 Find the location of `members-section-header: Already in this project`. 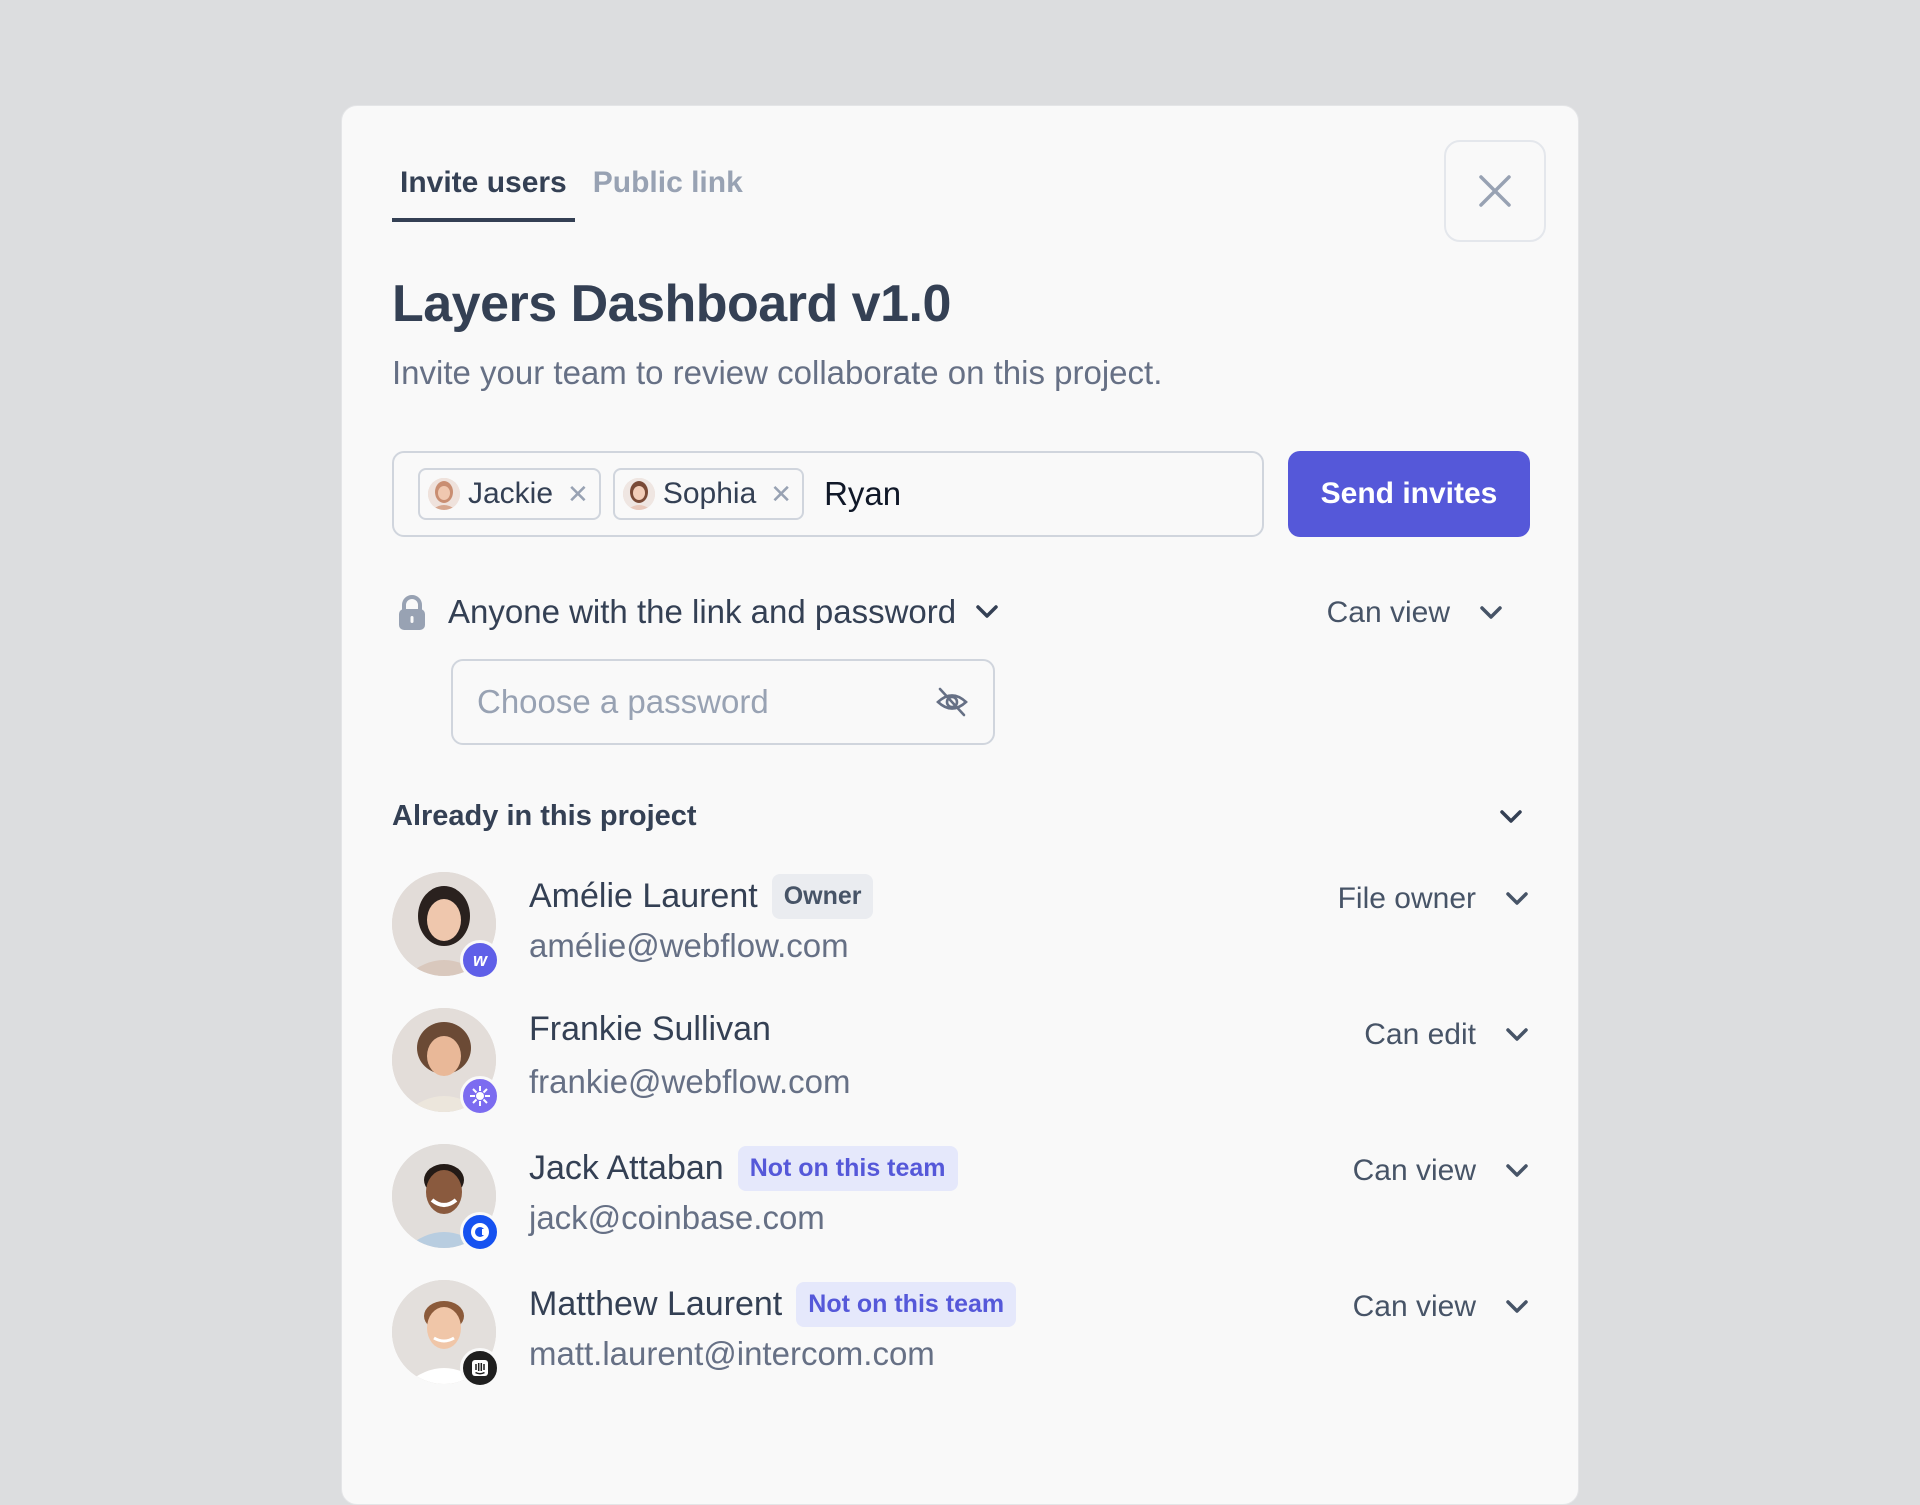

members-section-header: Already in this project is located at coordinates (962, 816).